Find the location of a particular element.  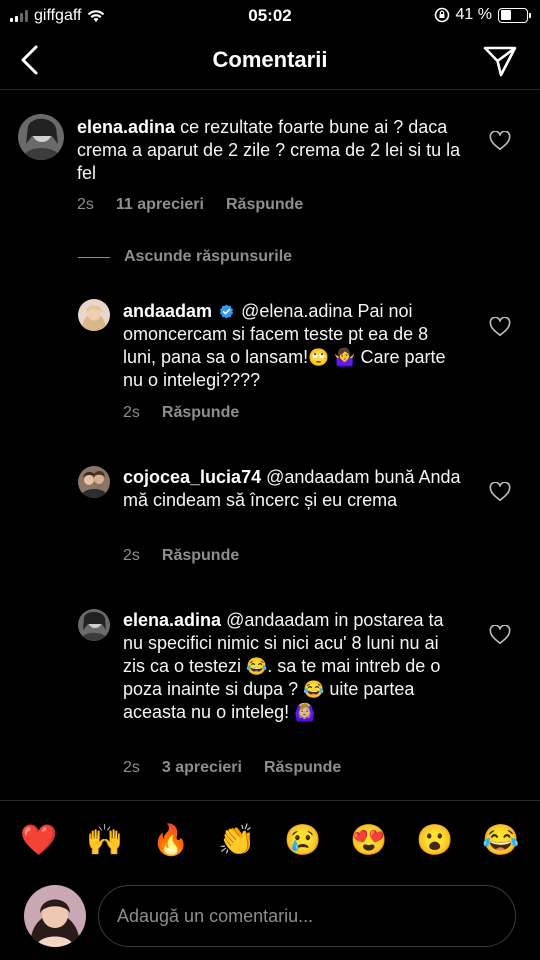

hide-replies-toggle: Ascunde răspunsurile is located at coordinates (185, 257).